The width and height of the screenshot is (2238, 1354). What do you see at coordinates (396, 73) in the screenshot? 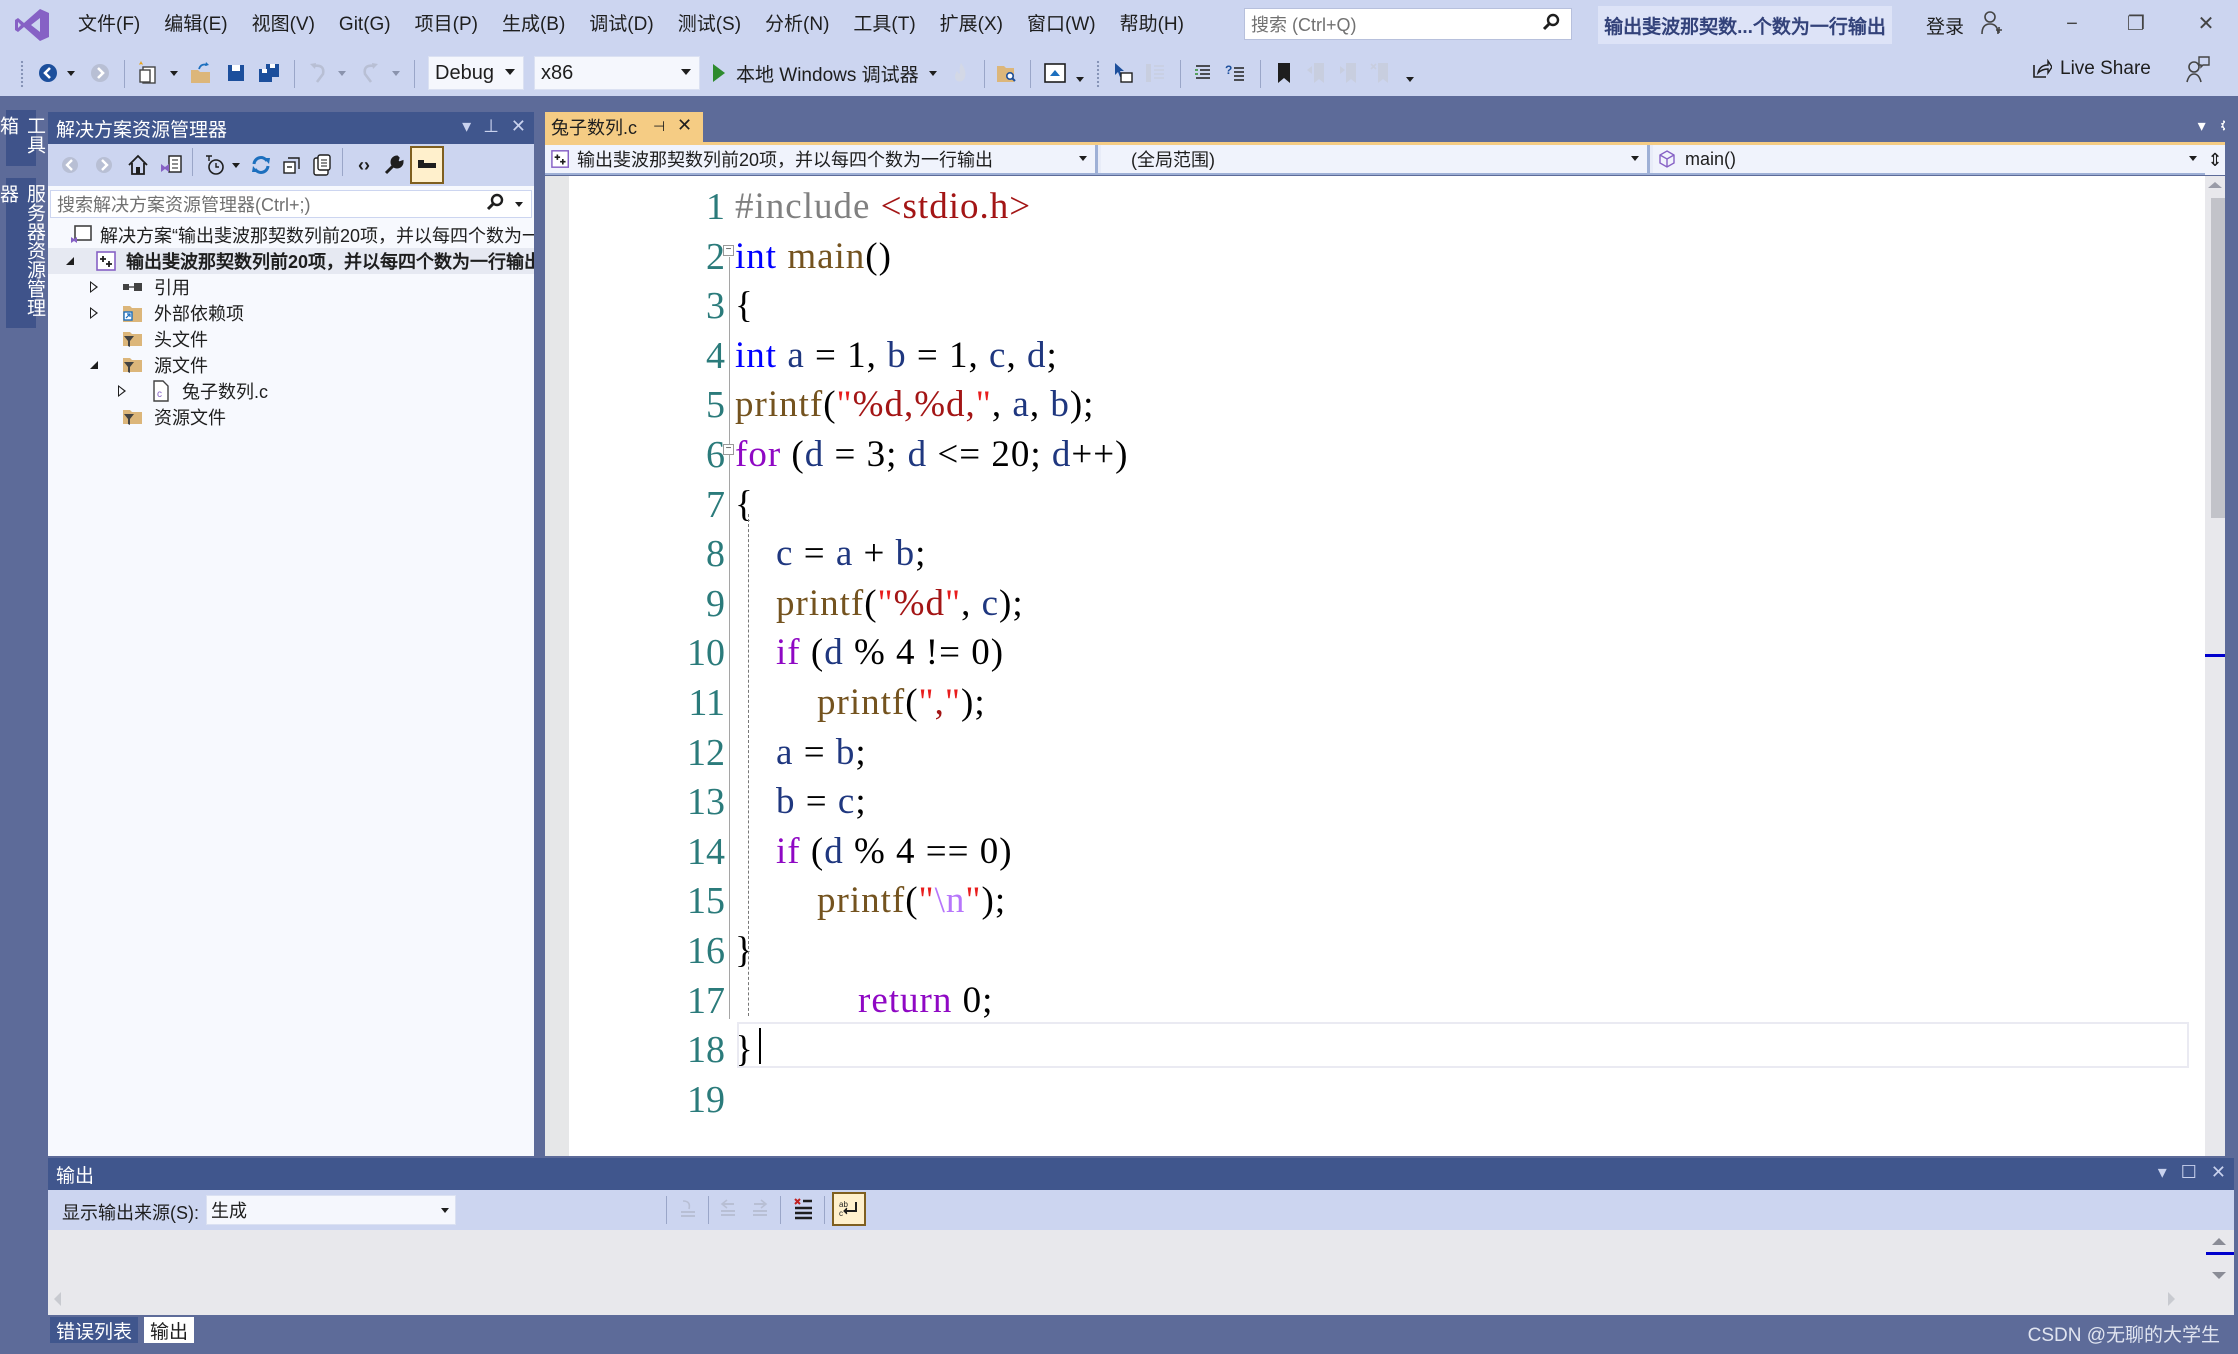
I see `redo-dropdown` at bounding box center [396, 73].